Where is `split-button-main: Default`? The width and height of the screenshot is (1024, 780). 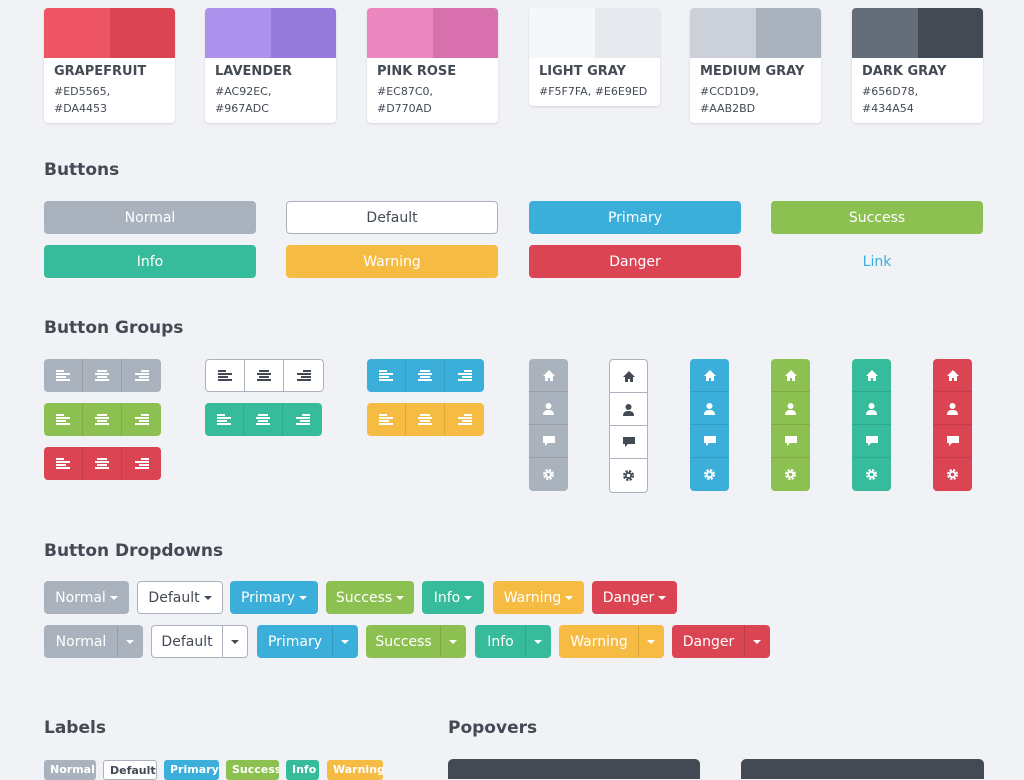
split-button-main: Default is located at coordinates (187, 642).